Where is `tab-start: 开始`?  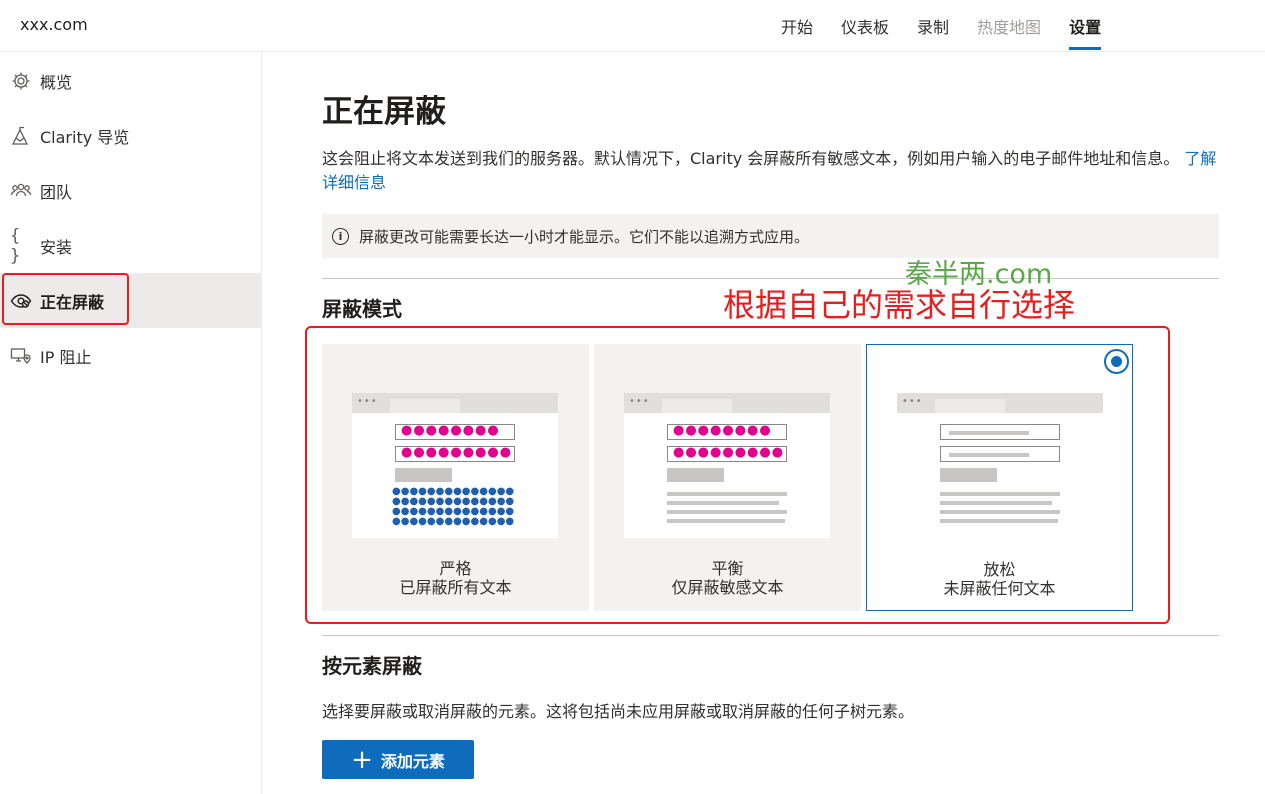
tab-start: 开始 is located at coordinates (797, 26).